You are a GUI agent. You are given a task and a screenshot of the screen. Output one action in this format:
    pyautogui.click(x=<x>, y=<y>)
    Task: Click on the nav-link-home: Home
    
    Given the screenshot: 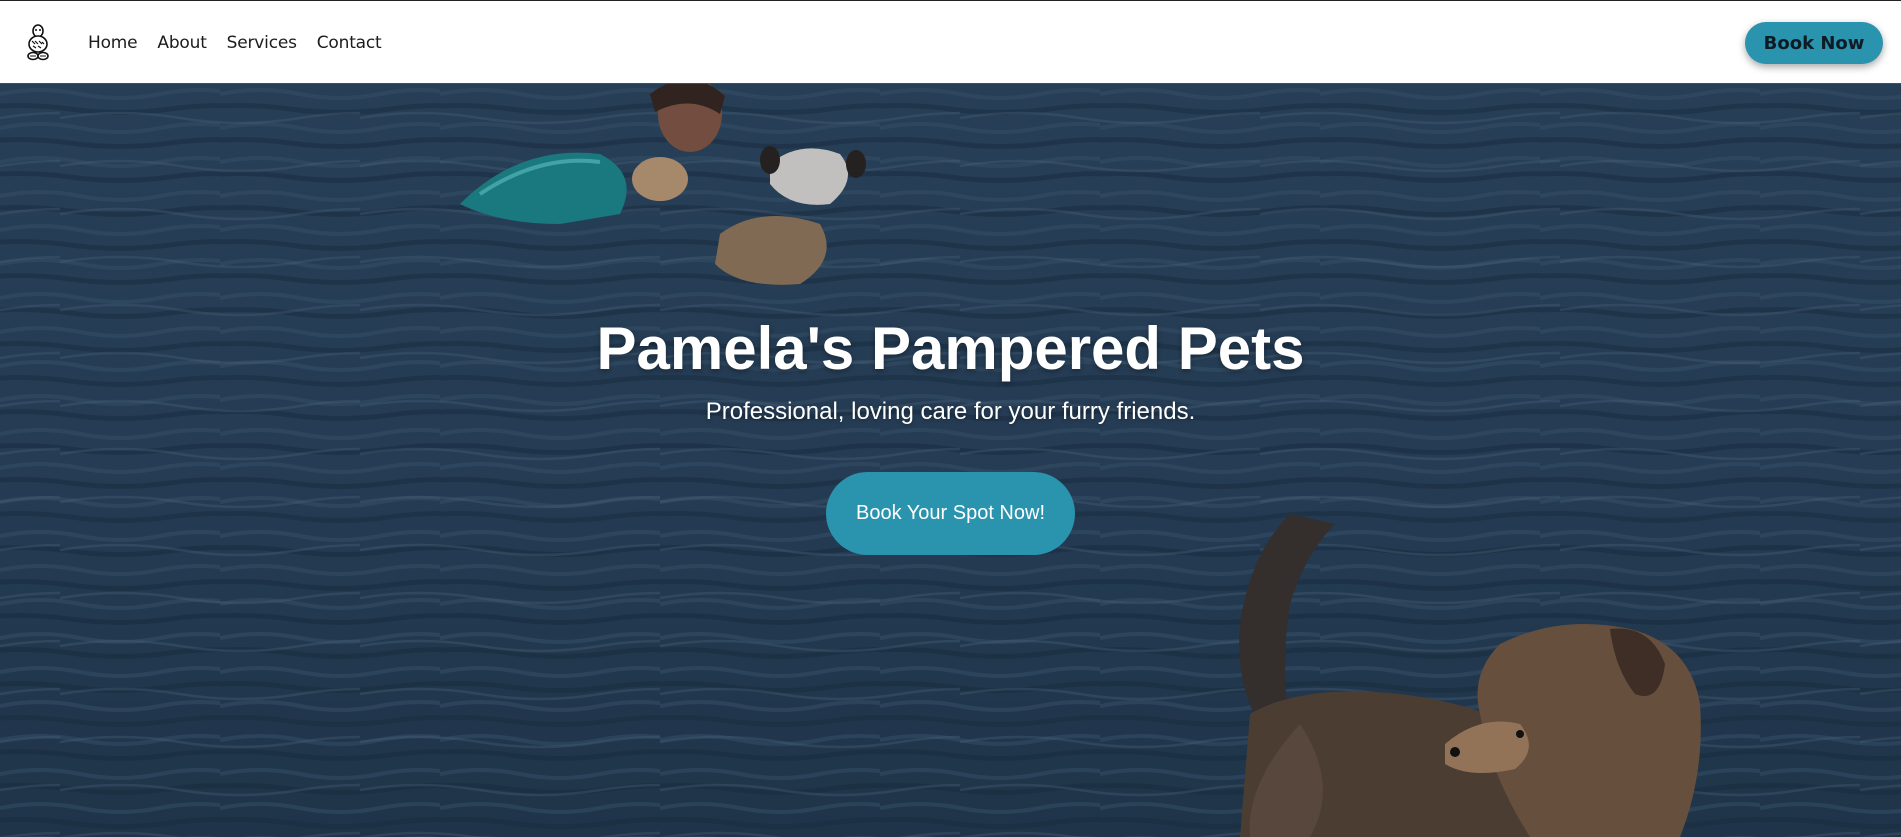 What is the action you would take?
    pyautogui.click(x=113, y=43)
    